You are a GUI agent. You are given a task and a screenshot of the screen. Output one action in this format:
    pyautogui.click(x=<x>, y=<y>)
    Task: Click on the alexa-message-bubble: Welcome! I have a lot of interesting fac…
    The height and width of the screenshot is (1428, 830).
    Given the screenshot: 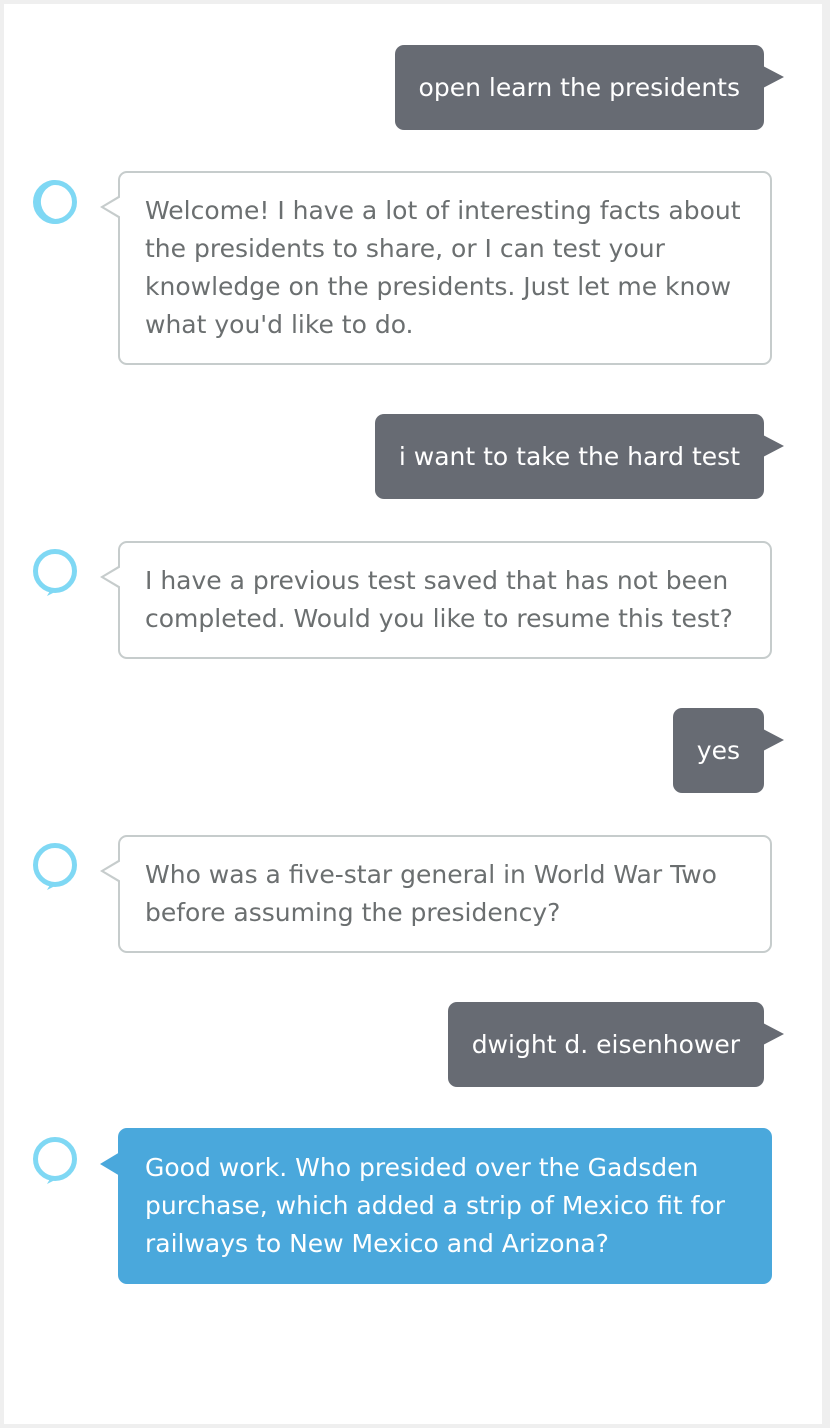 What is the action you would take?
    pyautogui.click(x=436, y=268)
    